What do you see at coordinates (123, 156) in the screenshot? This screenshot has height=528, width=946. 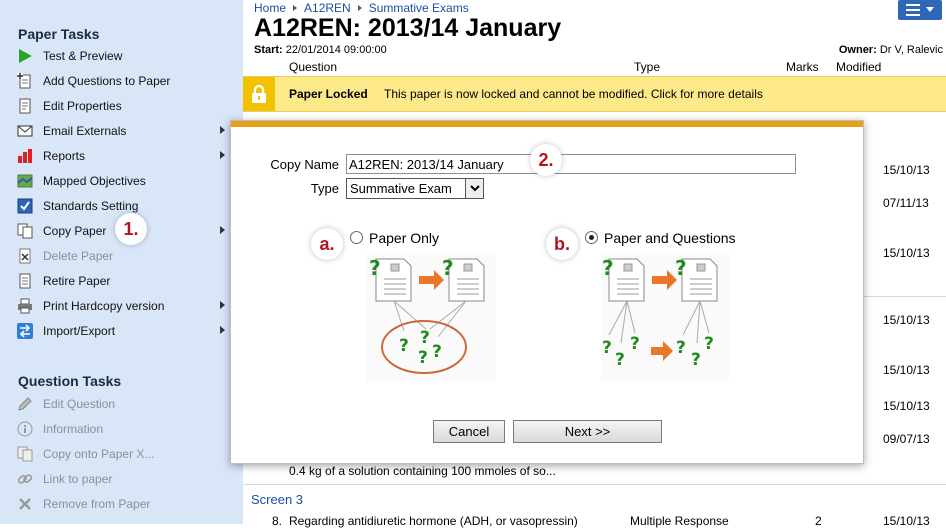 I see `sidebar-item-reports: Reports` at bounding box center [123, 156].